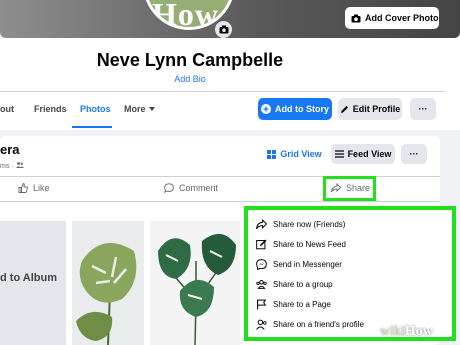 The height and width of the screenshot is (345, 460). What do you see at coordinates (190, 79) in the screenshot?
I see `add-bio-link: Add Bio` at bounding box center [190, 79].